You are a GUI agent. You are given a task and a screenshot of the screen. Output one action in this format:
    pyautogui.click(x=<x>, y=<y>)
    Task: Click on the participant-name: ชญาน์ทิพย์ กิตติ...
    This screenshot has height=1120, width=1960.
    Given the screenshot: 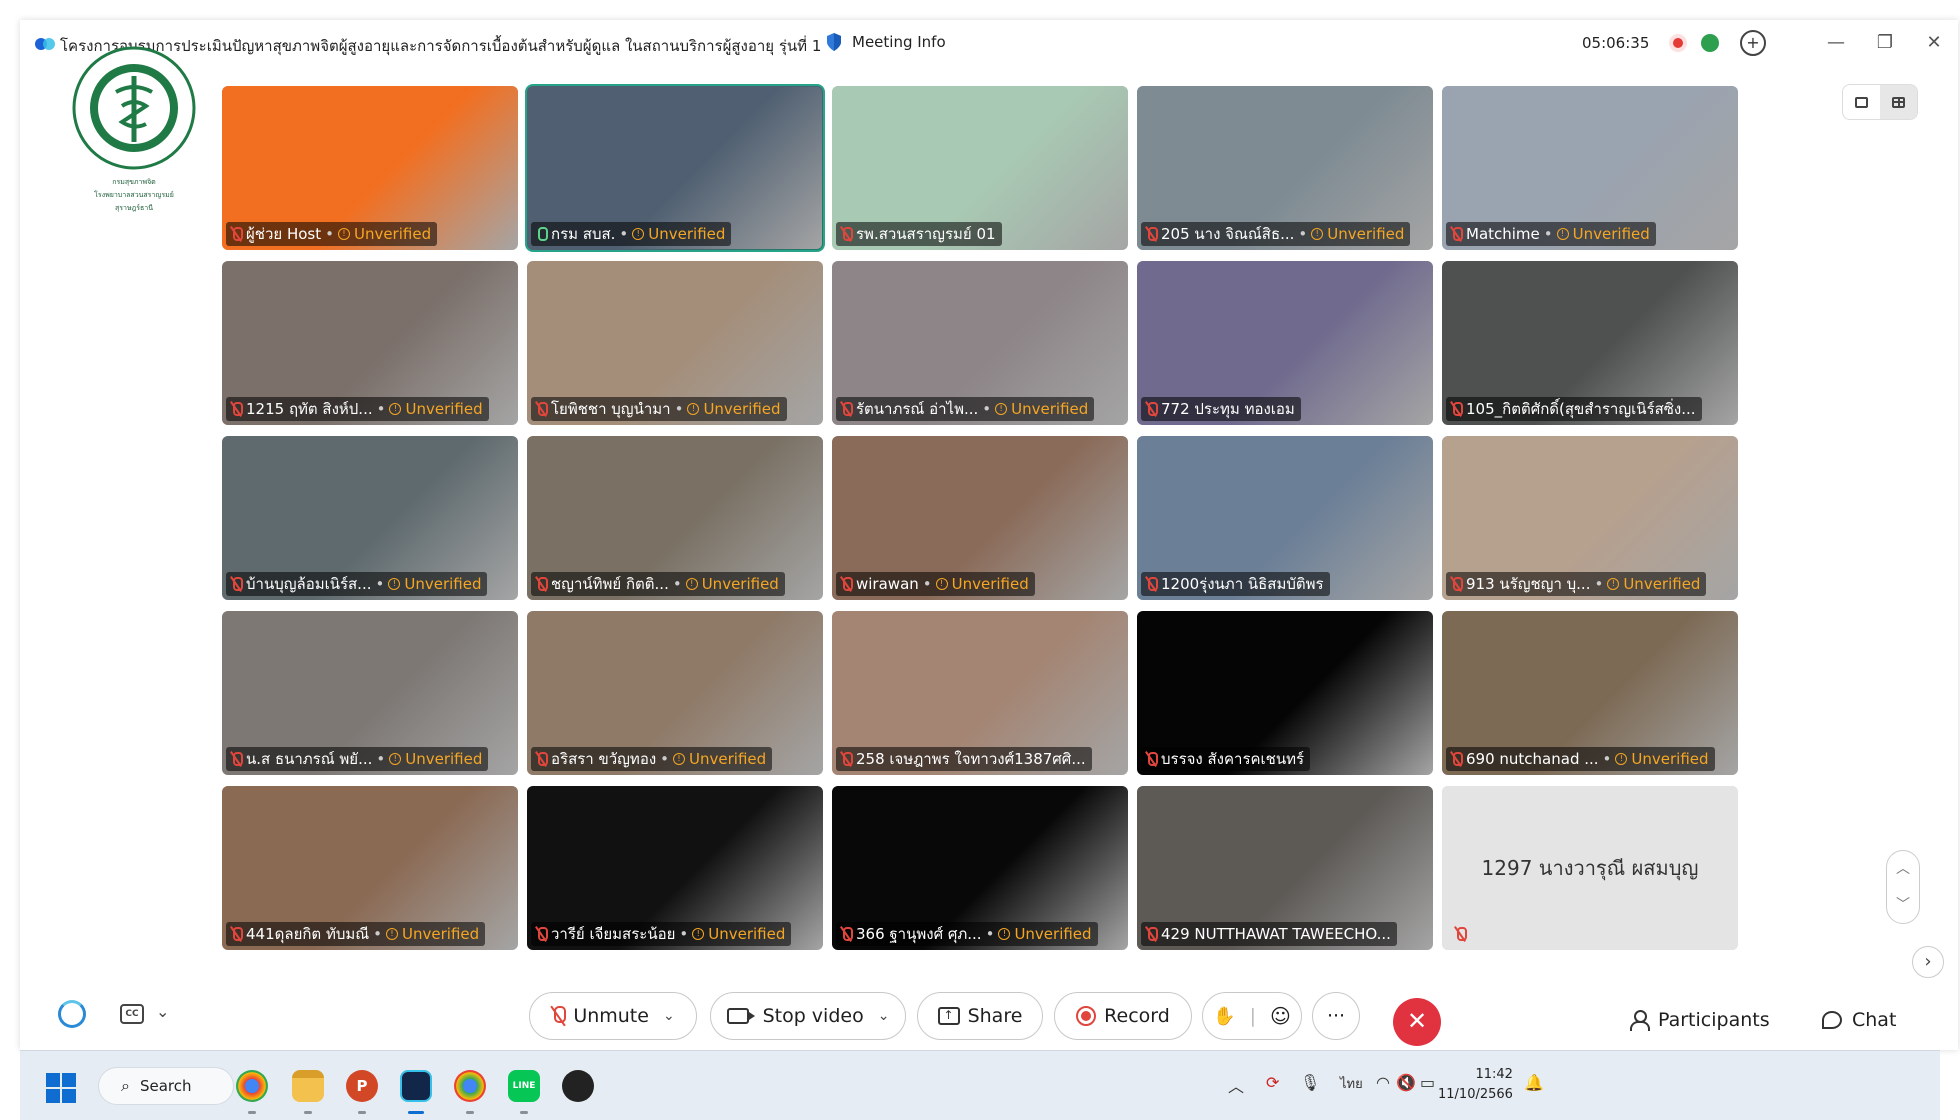 What is the action you would take?
    pyautogui.click(x=610, y=584)
    